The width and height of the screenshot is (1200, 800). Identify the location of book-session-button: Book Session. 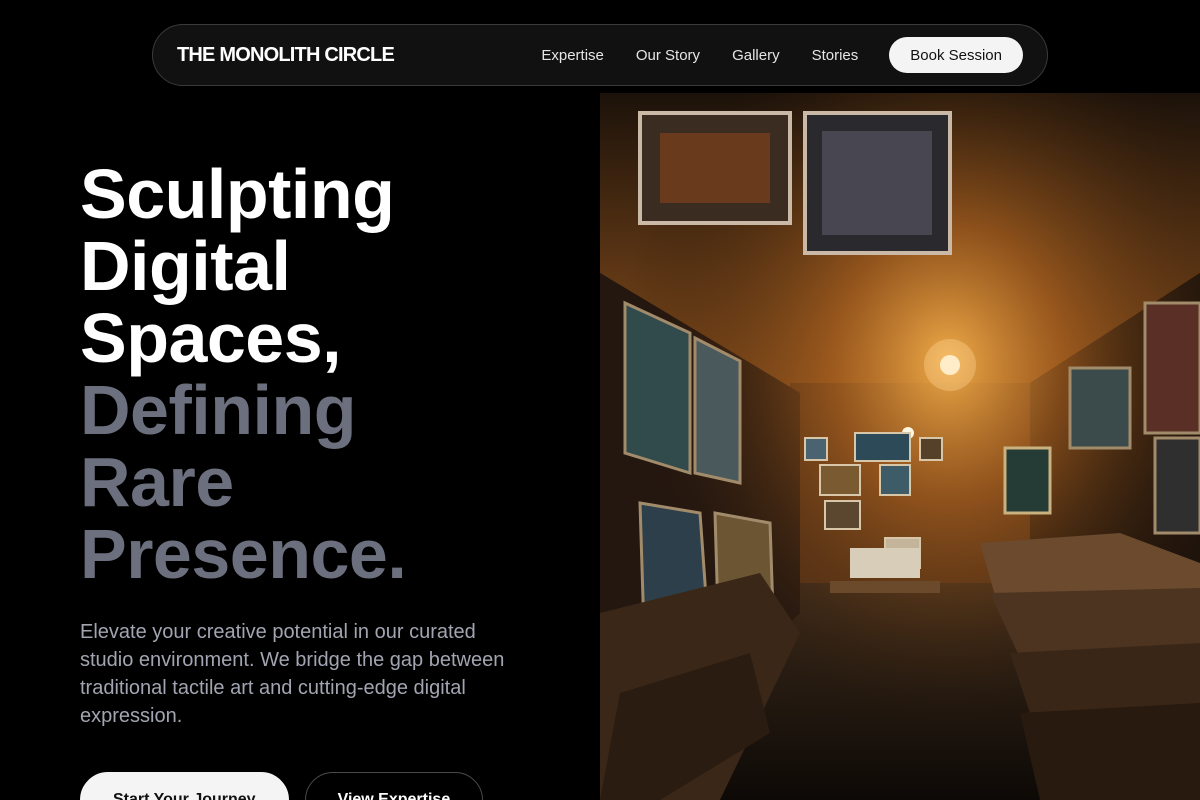
(956, 55).